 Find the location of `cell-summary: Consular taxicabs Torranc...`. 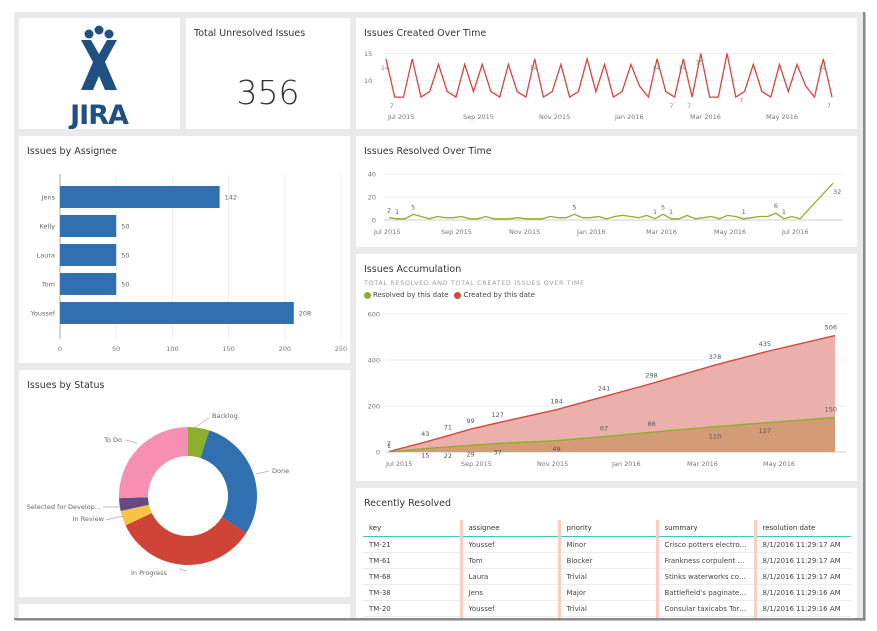

cell-summary: Consular taxicabs Torranc... is located at coordinates (705, 608).